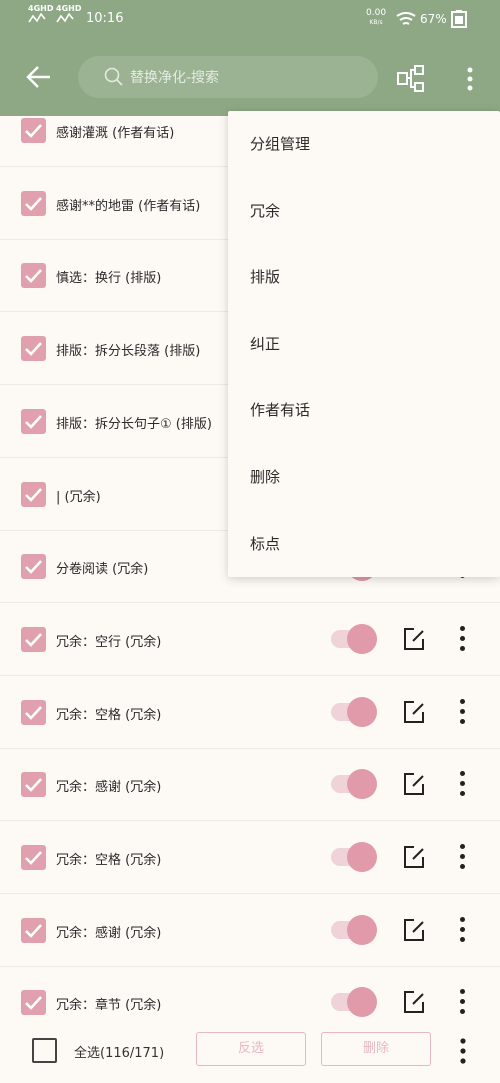 This screenshot has width=500, height=1083. Describe the element at coordinates (250, 639) in the screenshot. I see `rule-row: 冗余：空行 (冗余)` at that location.